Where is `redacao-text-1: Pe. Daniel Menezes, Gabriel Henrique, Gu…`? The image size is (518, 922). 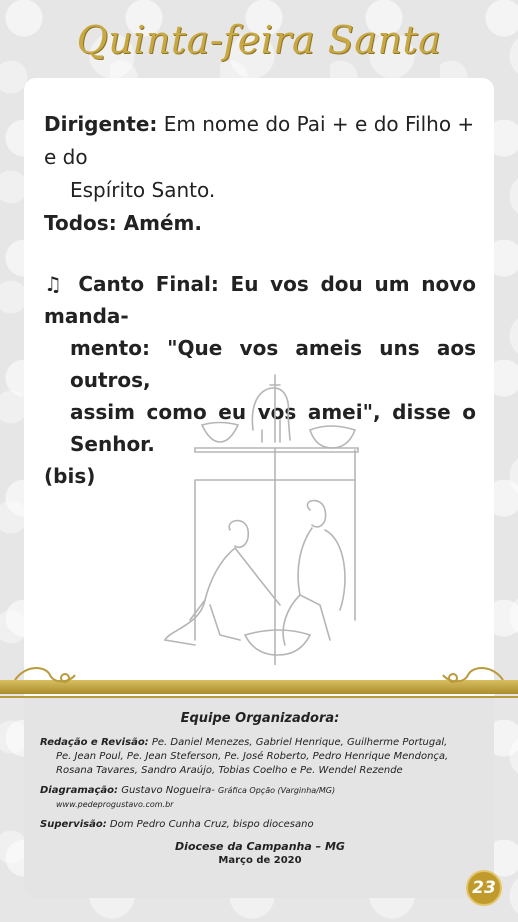 redacao-text-1: Pe. Daniel Menezes, Gabriel Henrique, Gu… is located at coordinates (299, 742).